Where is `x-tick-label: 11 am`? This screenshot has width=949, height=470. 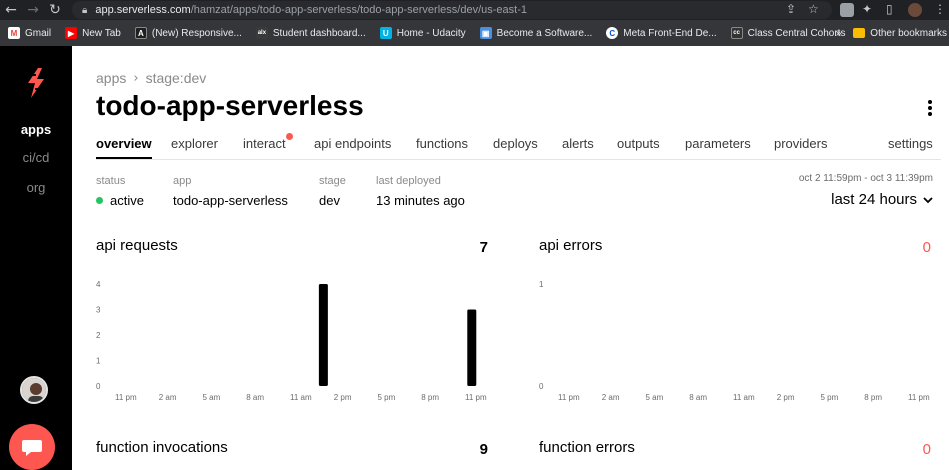
x-tick-label: 11 am is located at coordinates (744, 397).